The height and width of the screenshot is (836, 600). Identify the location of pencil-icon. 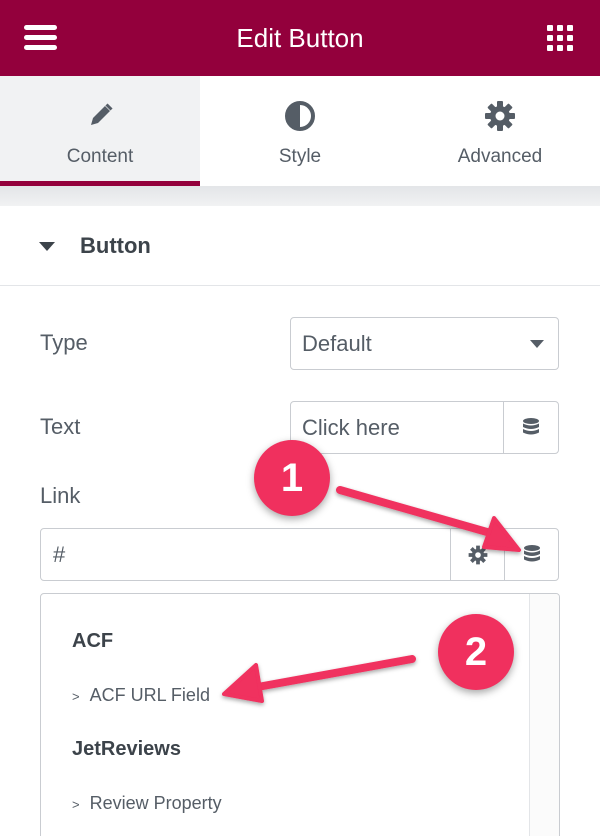
(100, 116).